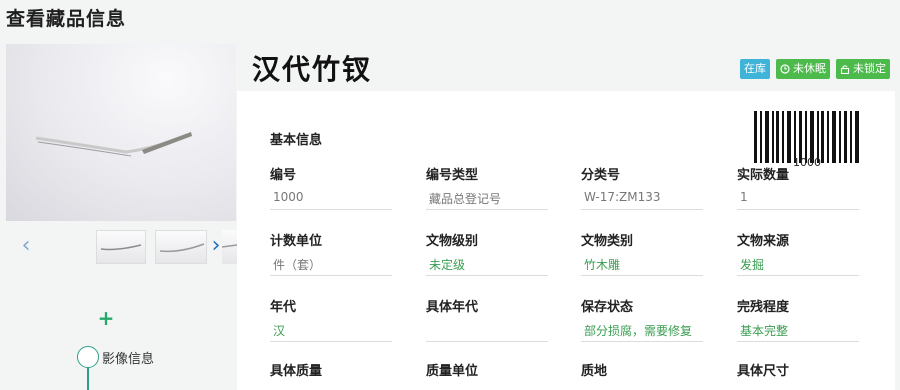 This screenshot has width=900, height=390. What do you see at coordinates (66, 19) in the screenshot?
I see `page-title: 查看藏品信息` at bounding box center [66, 19].